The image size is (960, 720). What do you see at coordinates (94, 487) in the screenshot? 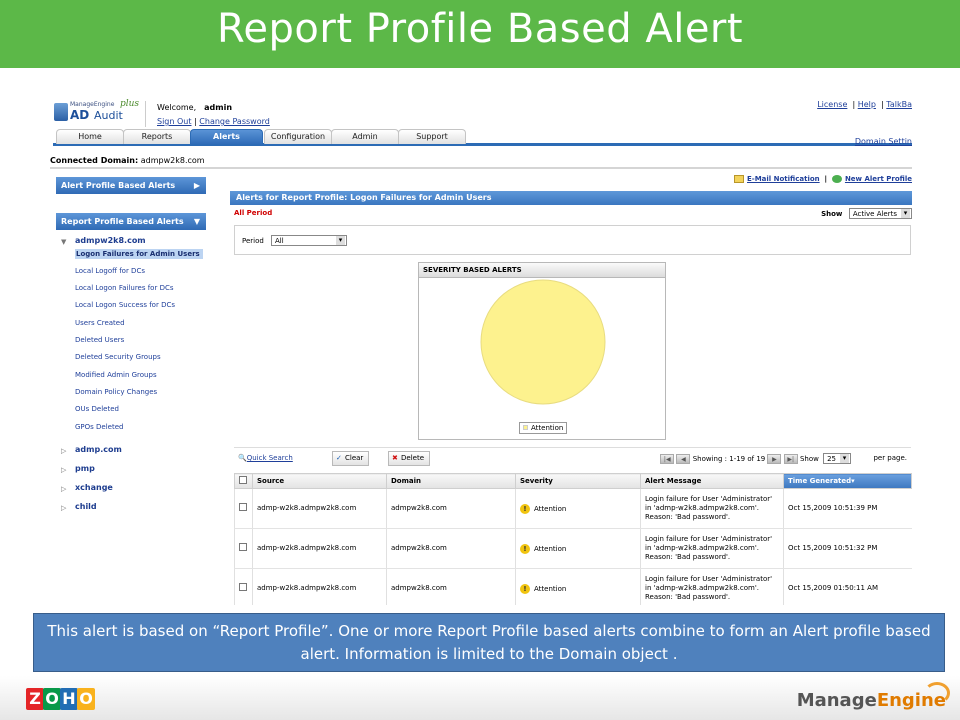
I see `tree-domain-xchange: xchange` at bounding box center [94, 487].